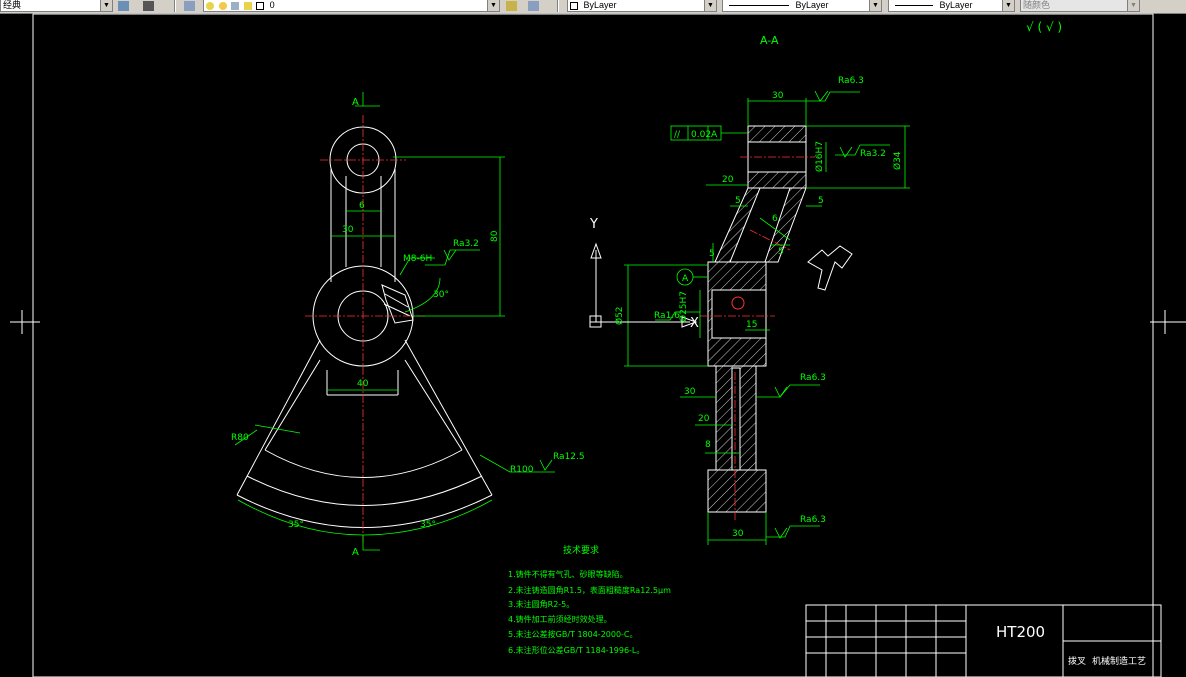 The width and height of the screenshot is (1186, 677). What do you see at coordinates (751, 325) in the screenshot?
I see `dim-15: 15` at bounding box center [751, 325].